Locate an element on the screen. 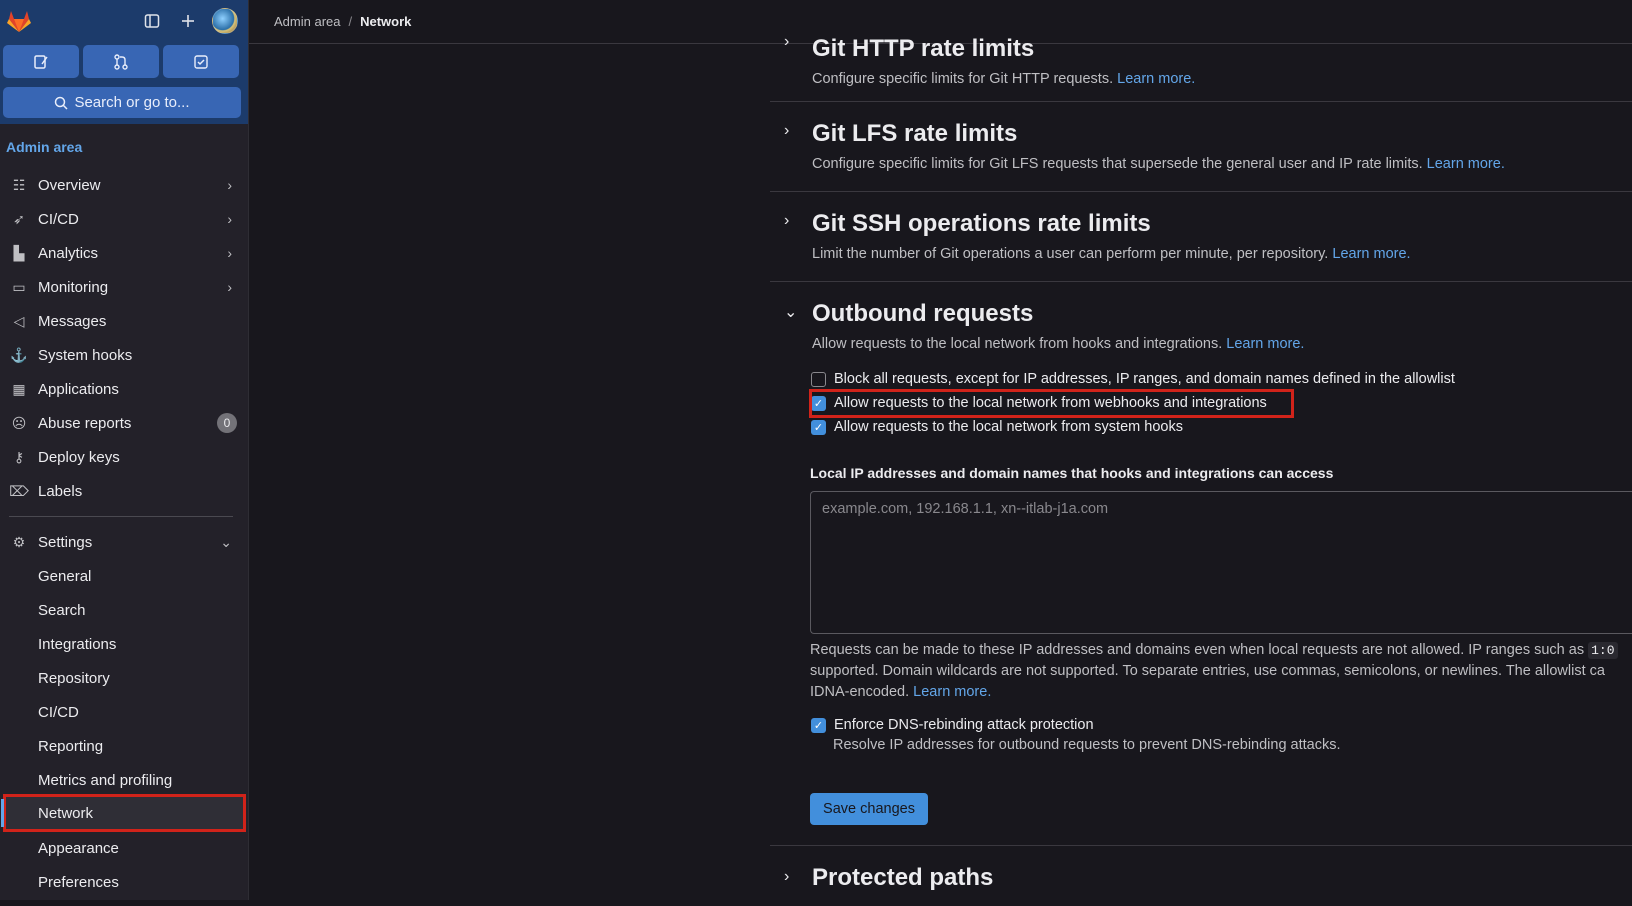 This screenshot has height=906, width=1632. issues-button is located at coordinates (41, 61).